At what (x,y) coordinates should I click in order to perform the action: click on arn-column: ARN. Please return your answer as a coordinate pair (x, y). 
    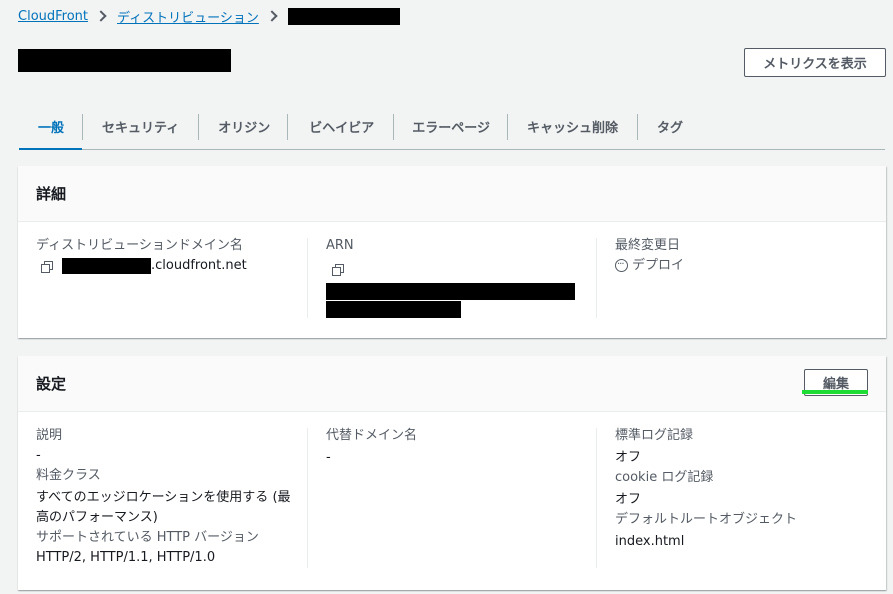
    Looking at the image, I should click on (461, 277).